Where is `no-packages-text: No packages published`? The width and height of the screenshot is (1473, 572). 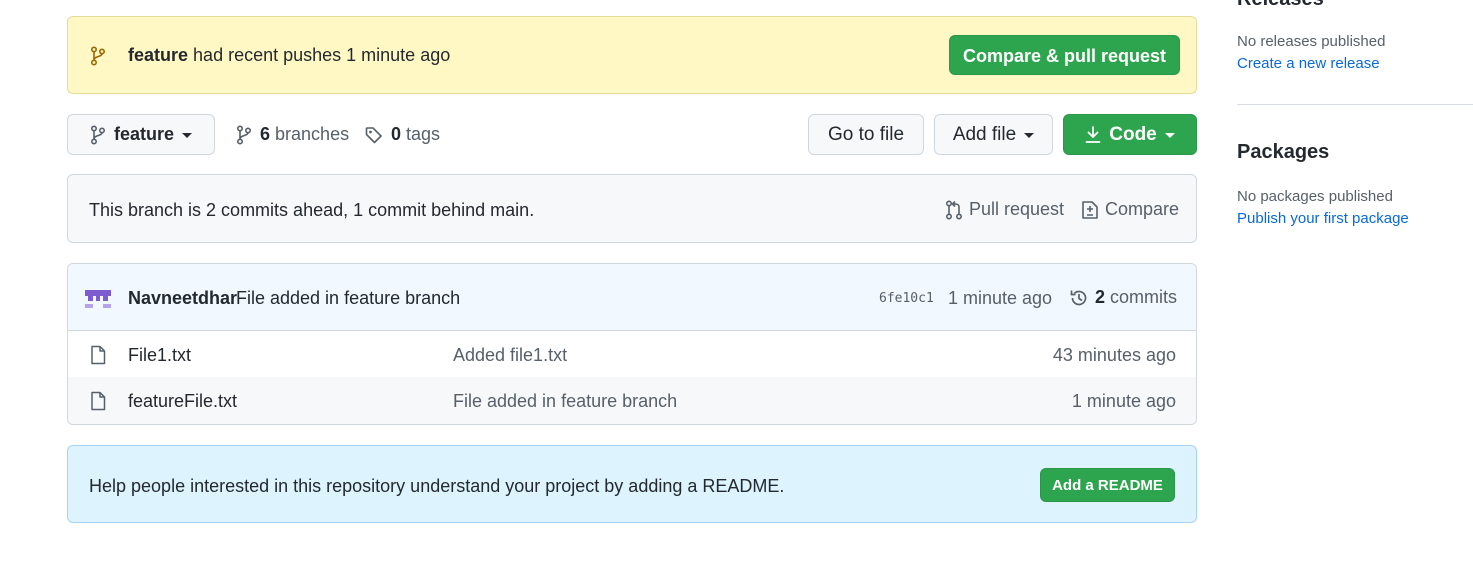 no-packages-text: No packages published is located at coordinates (1315, 196).